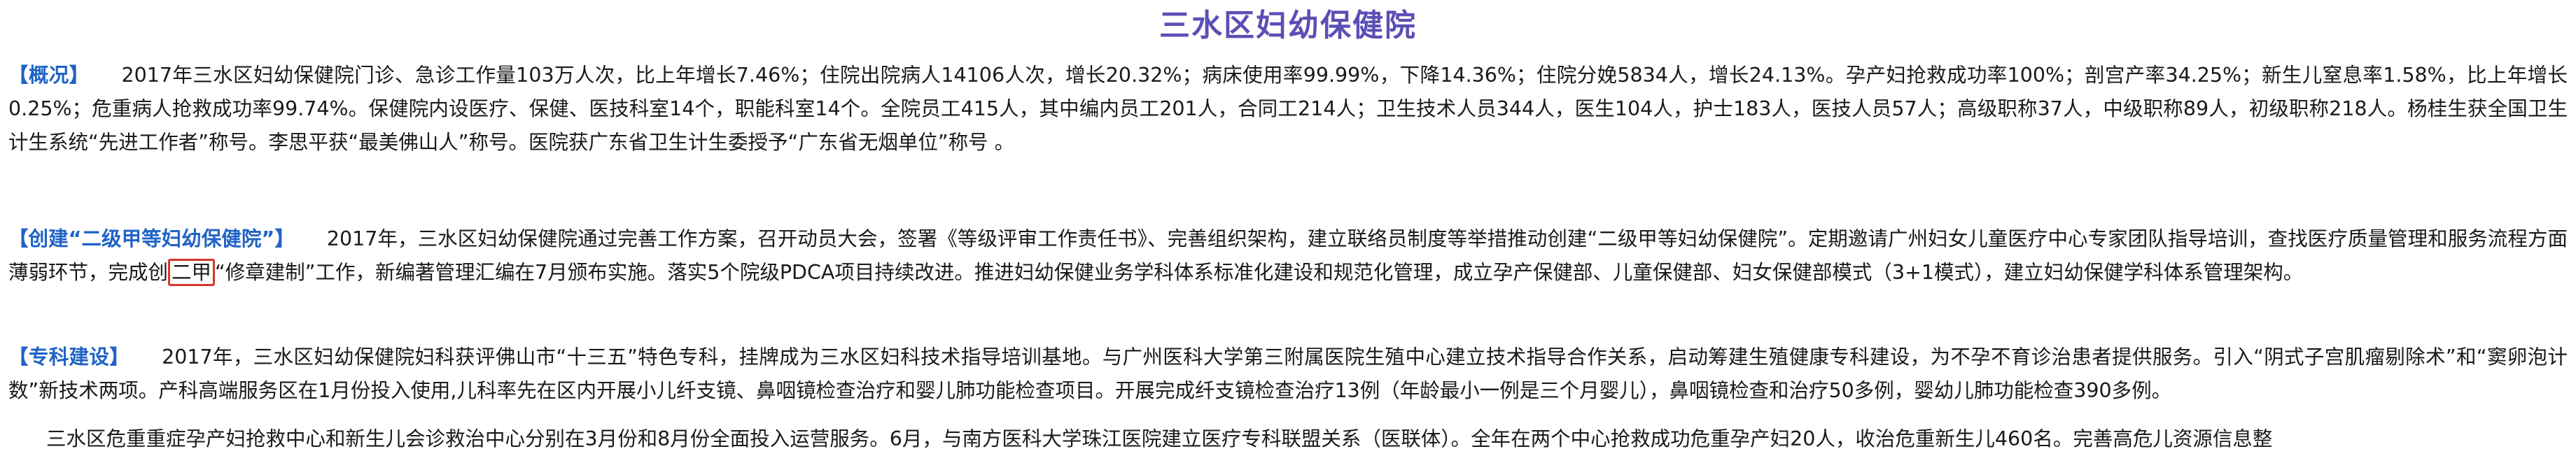  Describe the element at coordinates (151, 238) in the screenshot. I see `section-heading: 【创建“二级甲等妇幼保健院”】` at that location.